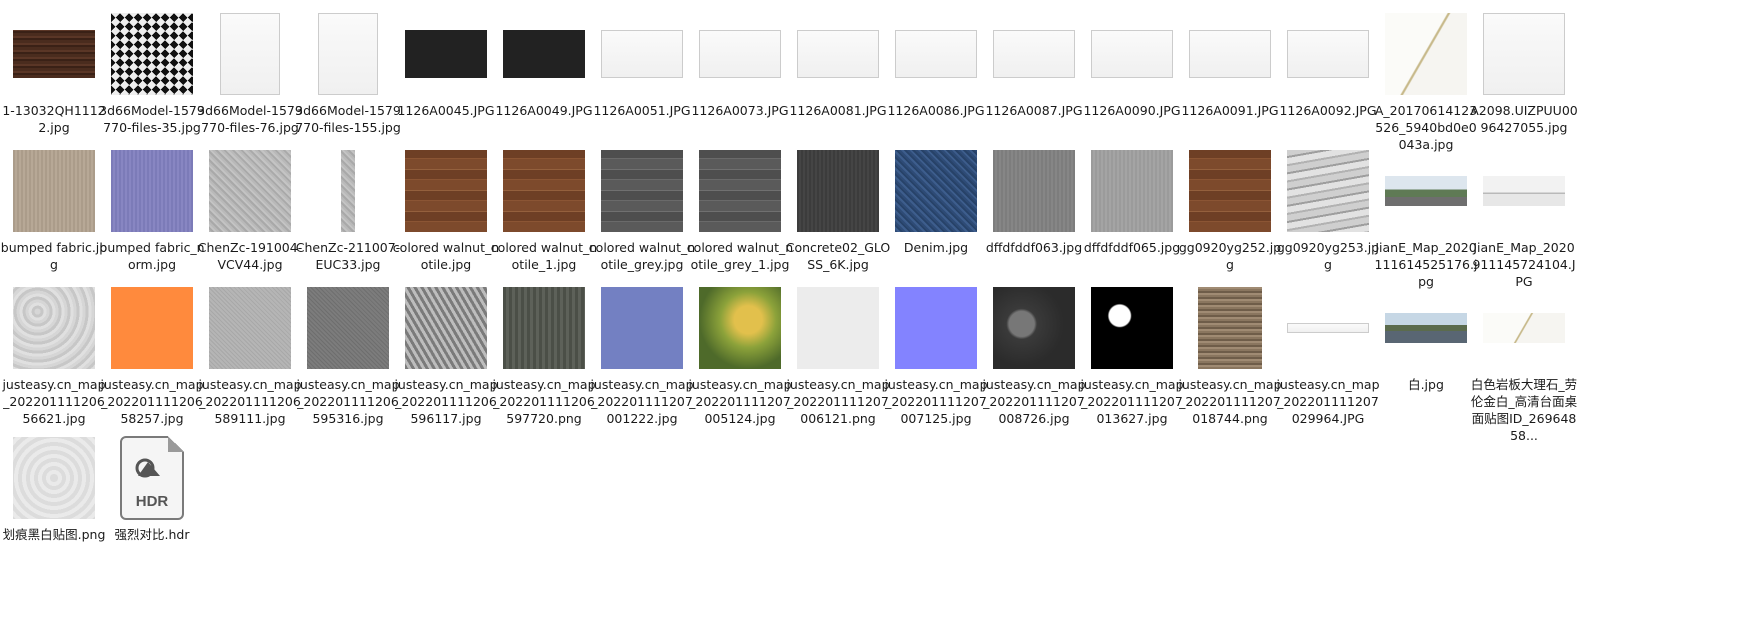 The width and height of the screenshot is (1749, 622). Describe the element at coordinates (1230, 256) in the screenshot. I see `file-name-label: gg0920yg252.jpg` at that location.